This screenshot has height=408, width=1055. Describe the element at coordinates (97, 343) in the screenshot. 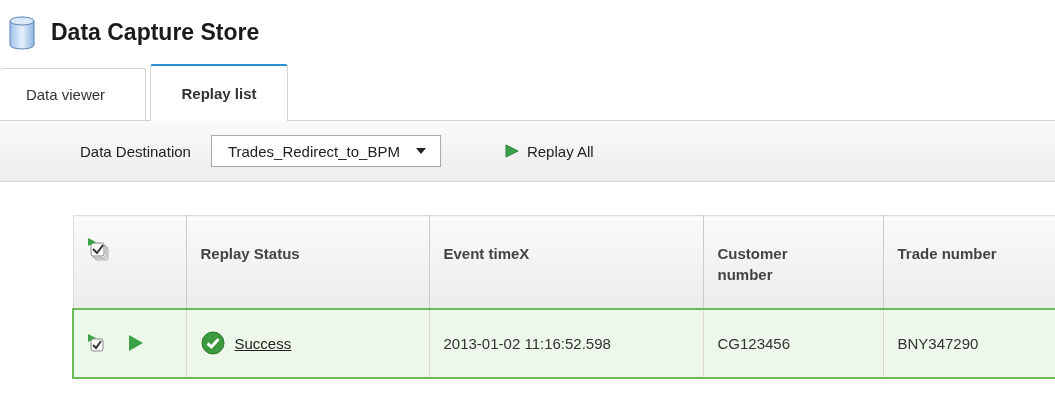

I see `row-checkbox` at that location.